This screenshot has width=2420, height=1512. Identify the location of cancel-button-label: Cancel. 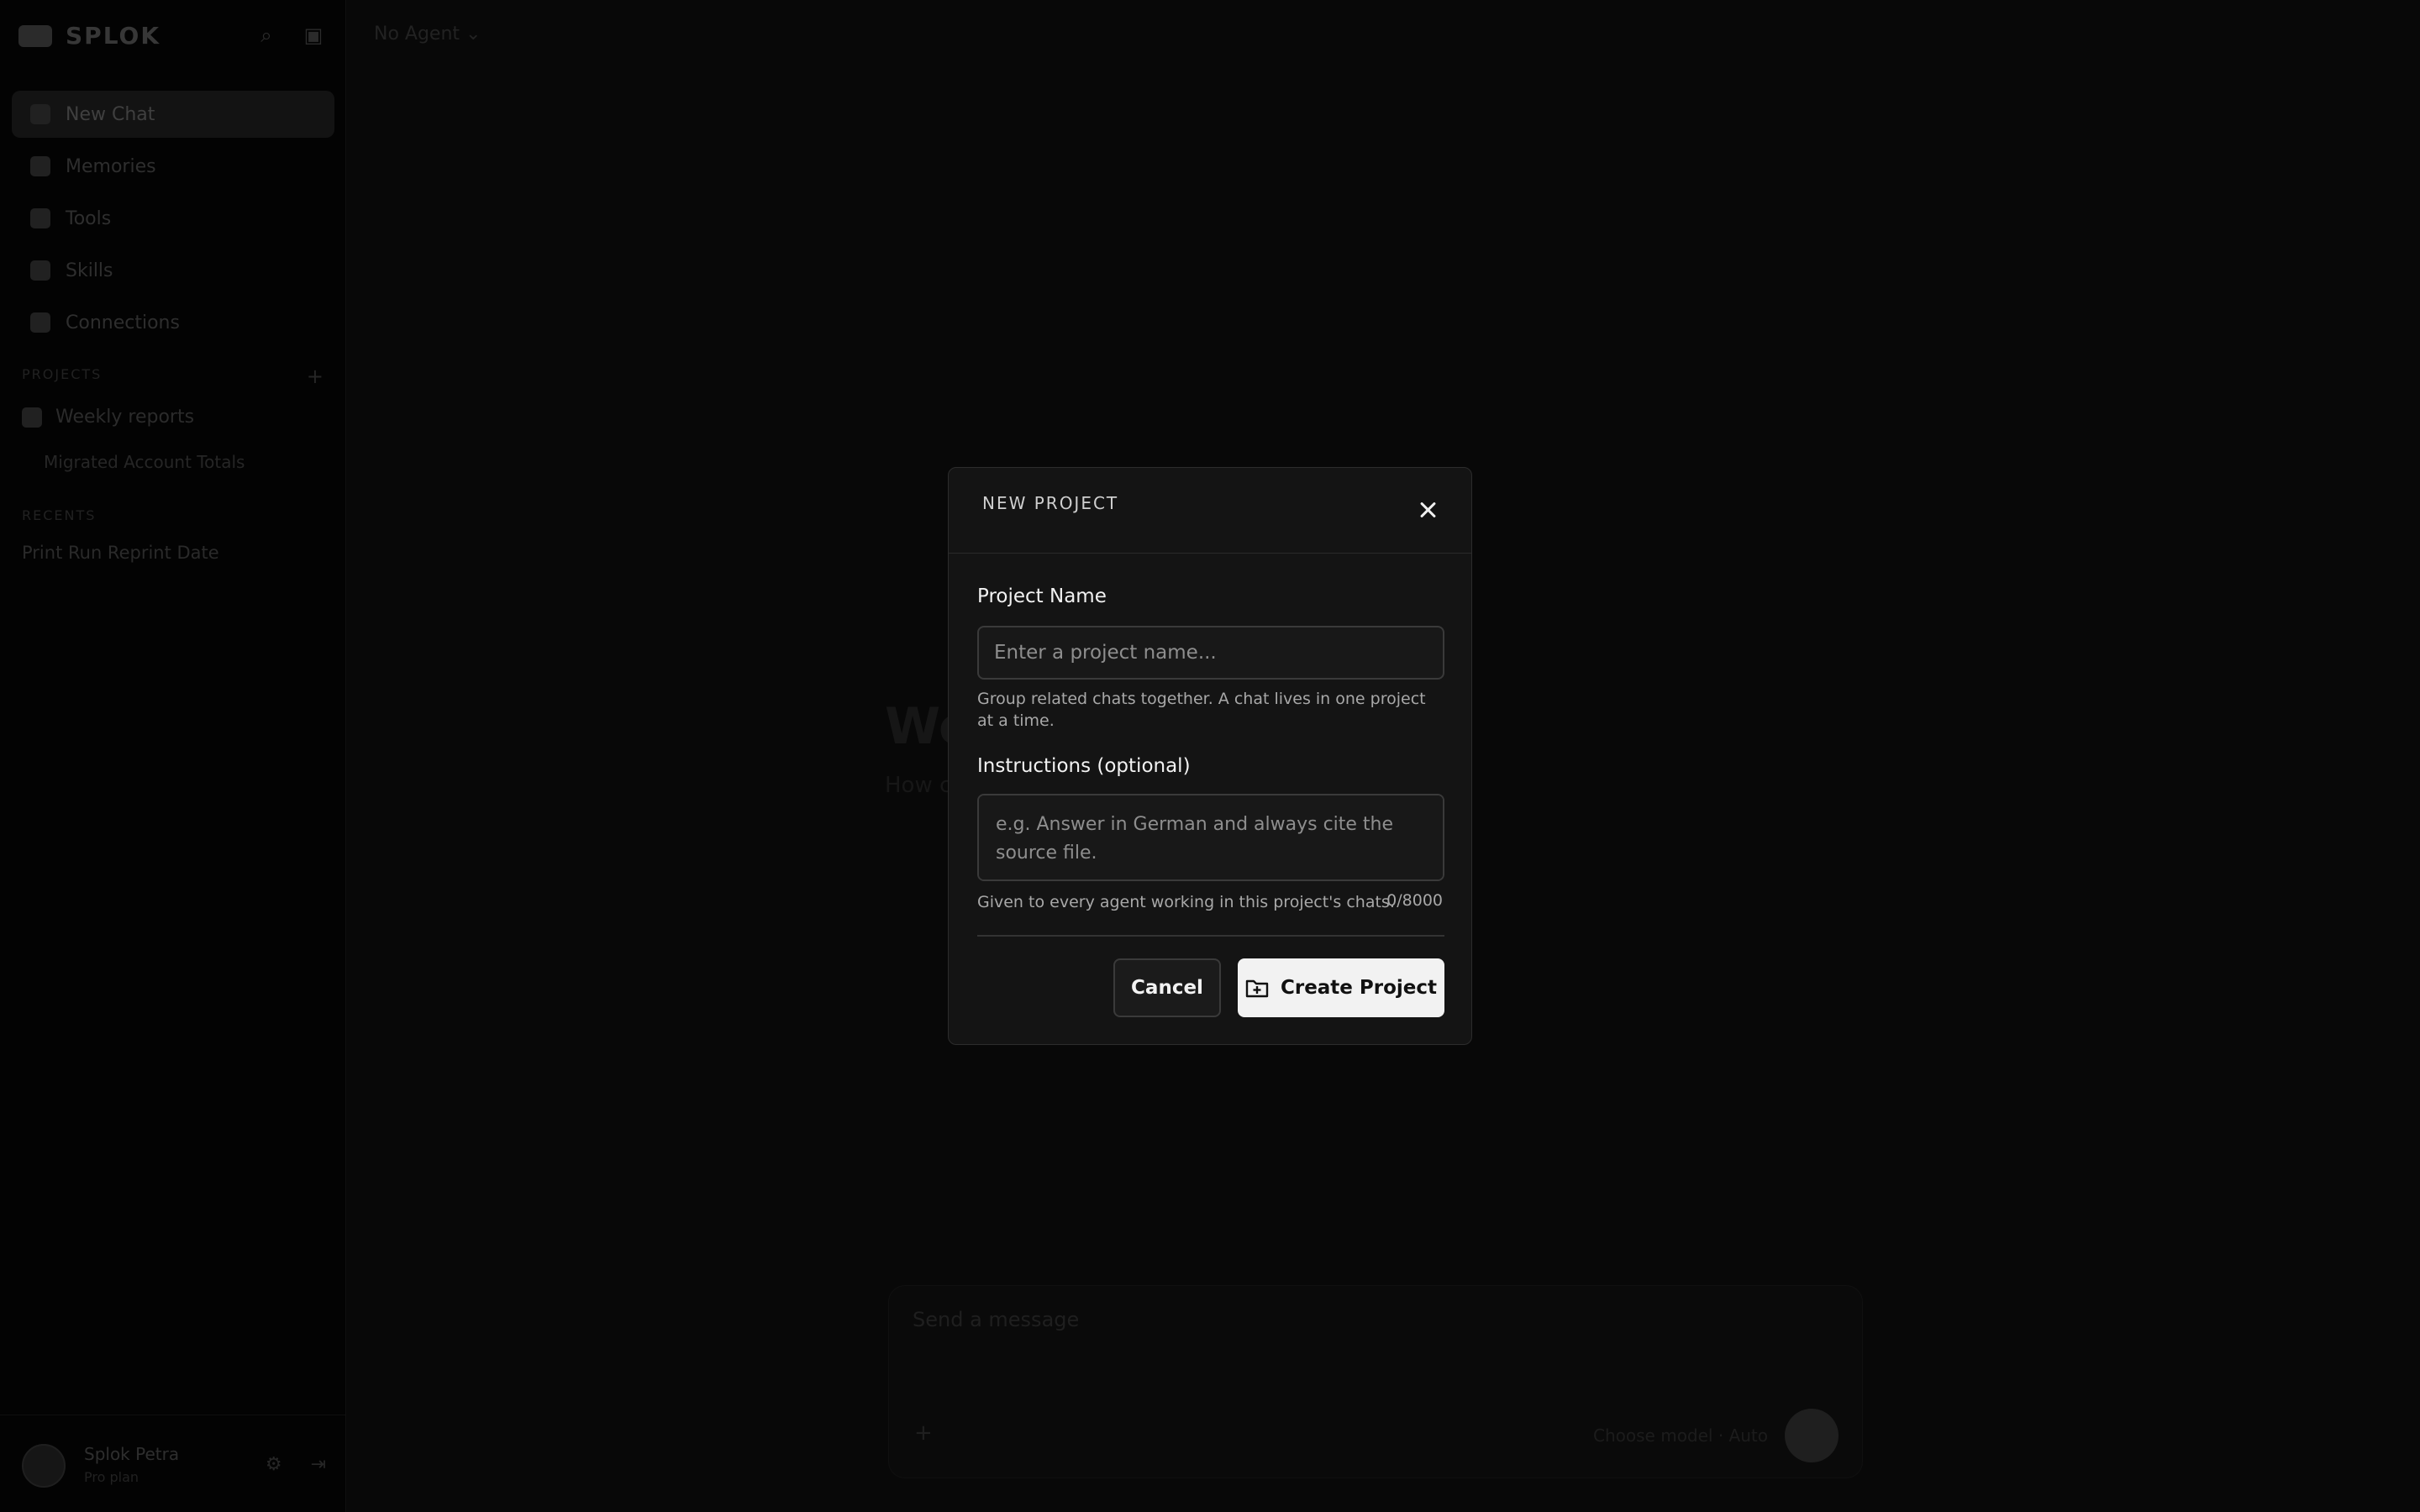
(1167, 988).